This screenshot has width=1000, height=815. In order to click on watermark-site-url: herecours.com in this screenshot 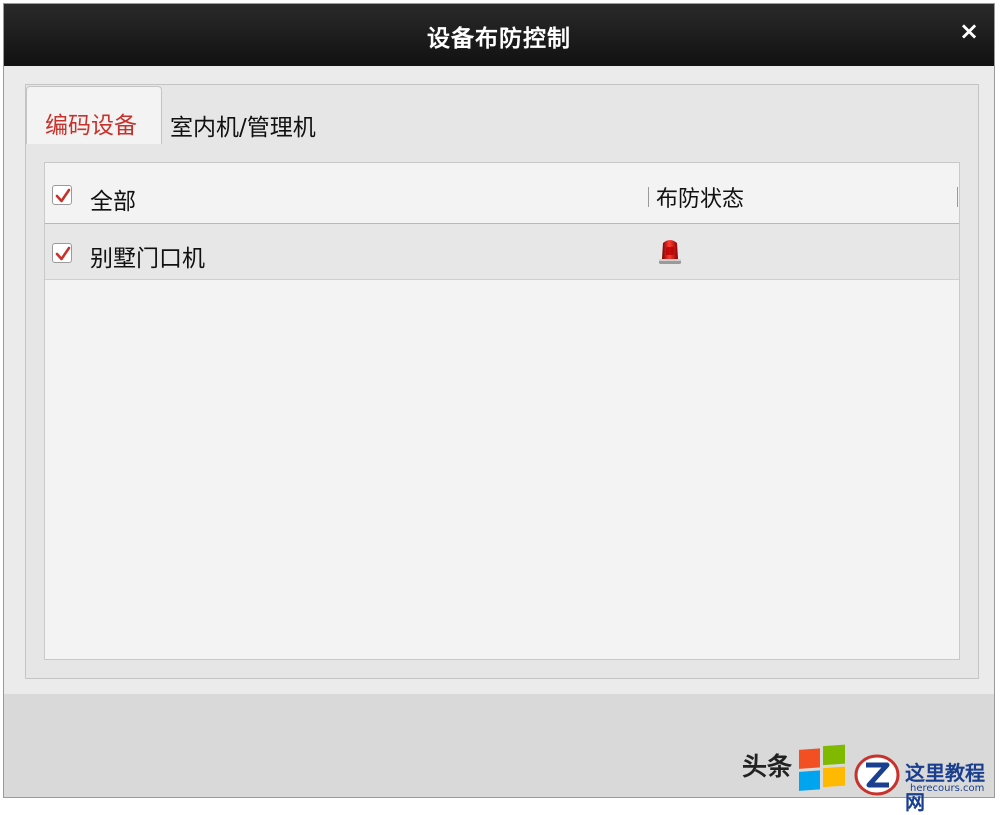, I will do `click(947, 788)`.